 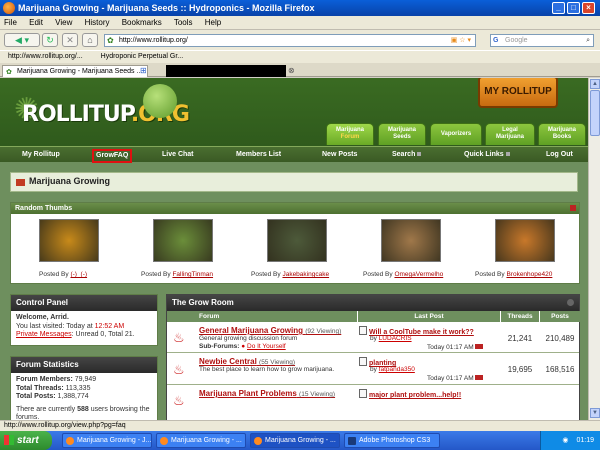 What do you see at coordinates (562, 134) in the screenshot?
I see `tab-marijuana-books: Marijuana Books` at bounding box center [562, 134].